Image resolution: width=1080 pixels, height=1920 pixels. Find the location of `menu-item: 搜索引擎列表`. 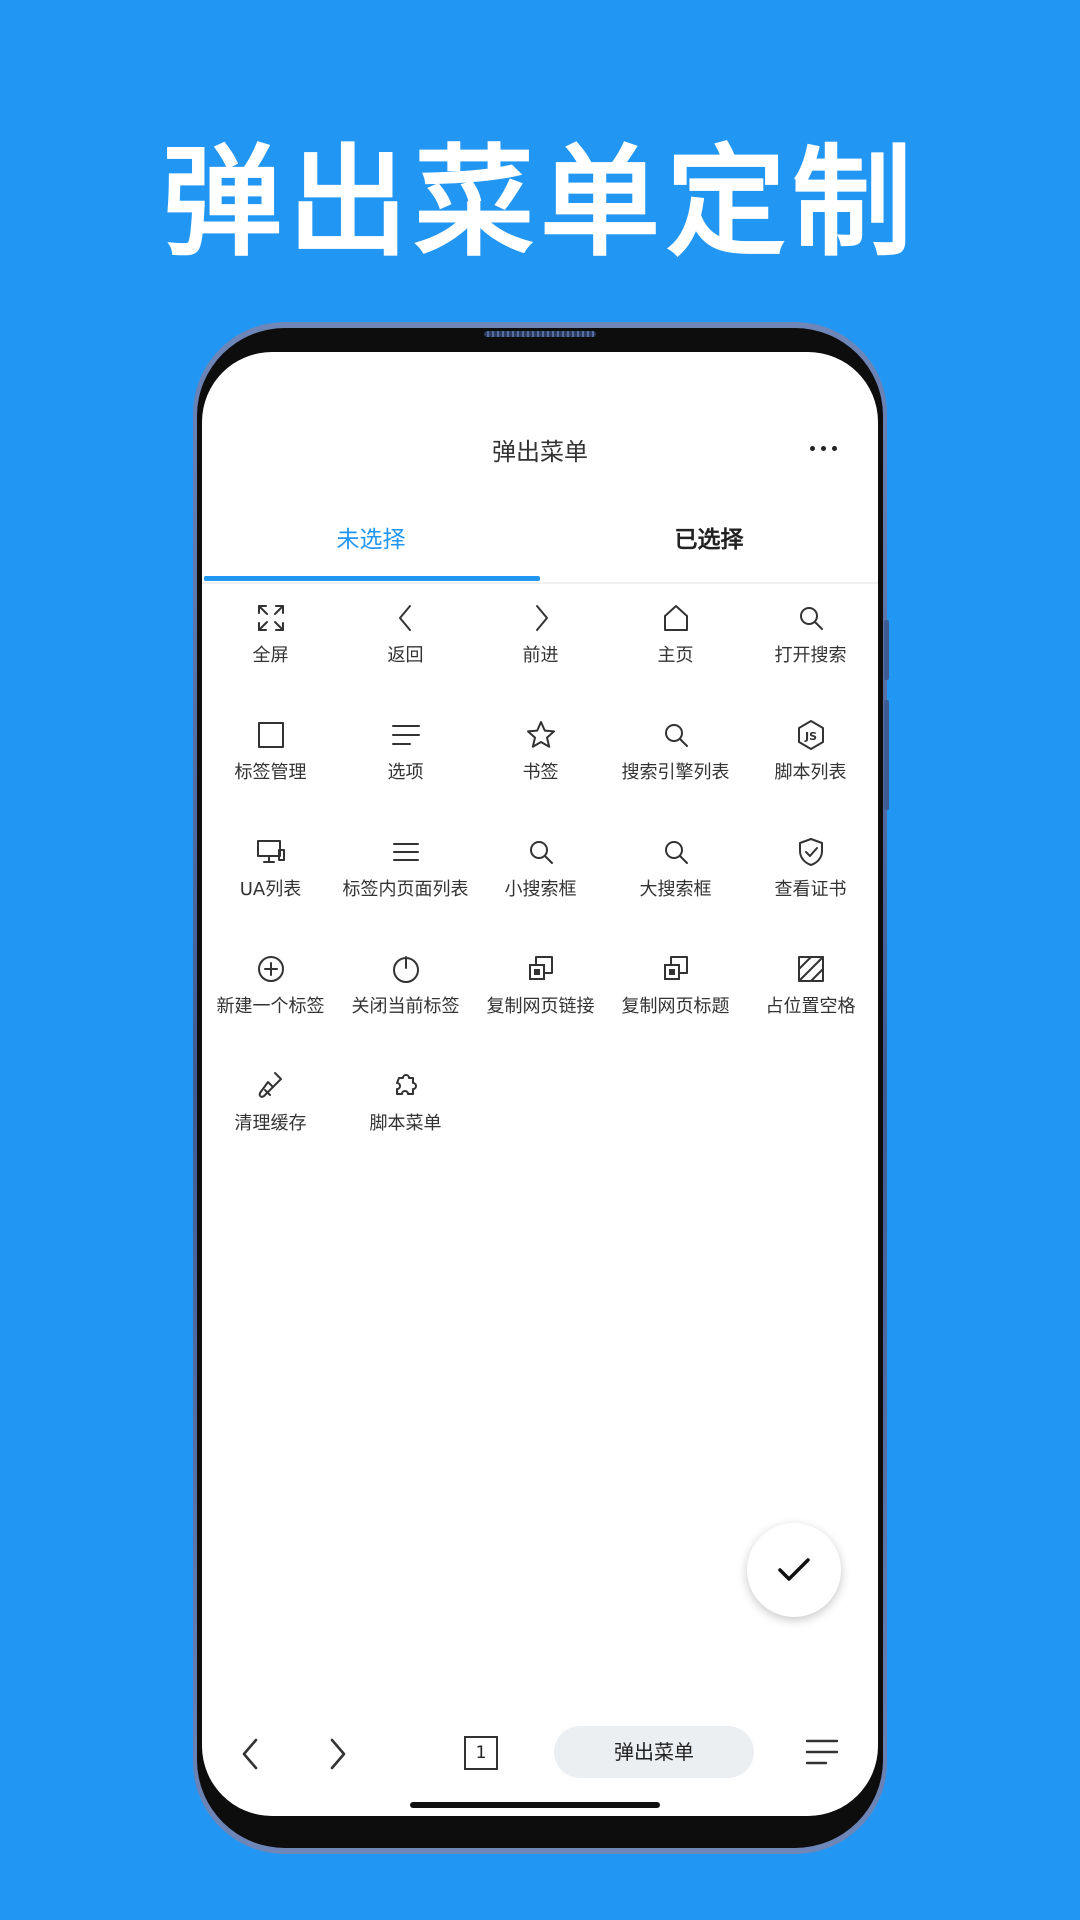

menu-item: 搜索引擎列表 is located at coordinates (675, 755).